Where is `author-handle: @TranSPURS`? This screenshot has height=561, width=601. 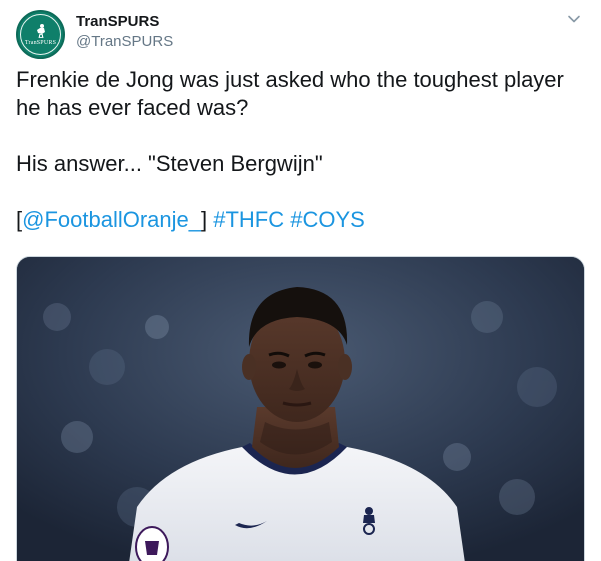
author-handle: @TranSPURS is located at coordinates (124, 42).